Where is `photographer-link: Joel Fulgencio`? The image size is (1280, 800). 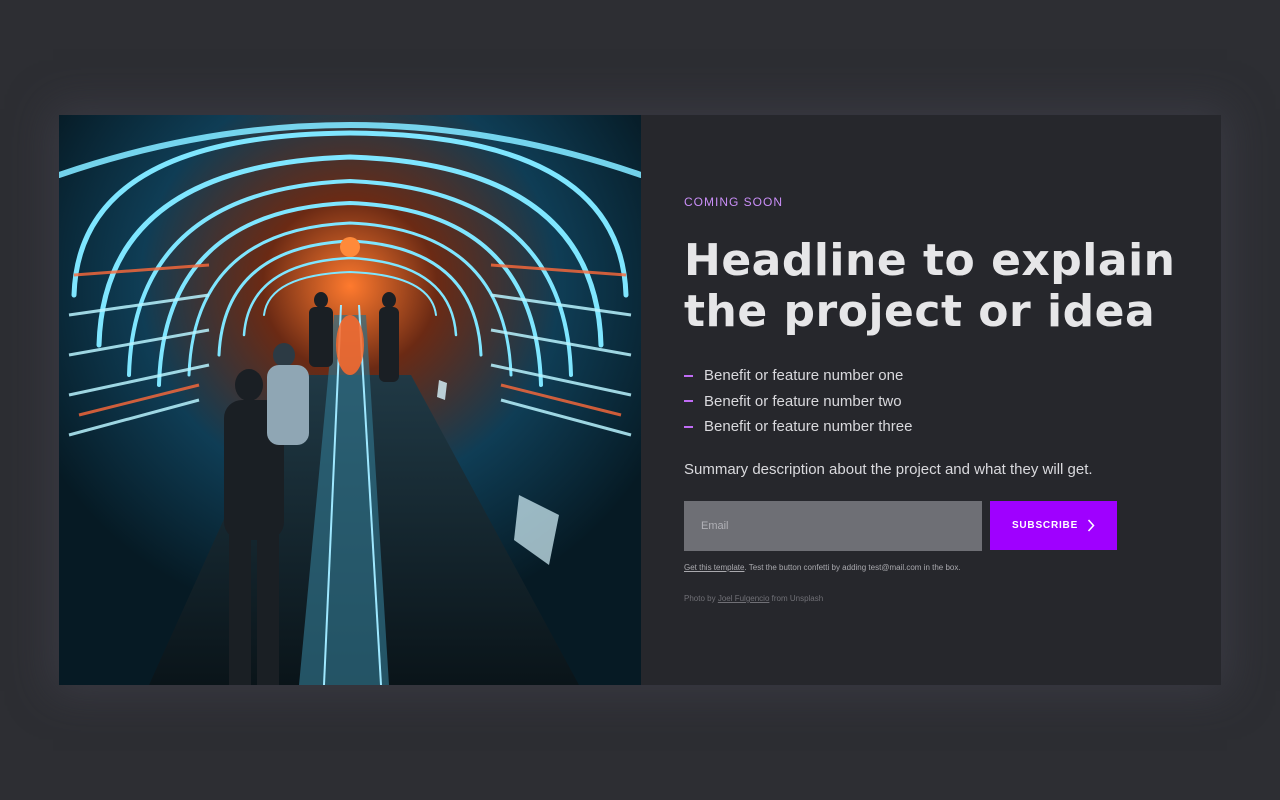 photographer-link: Joel Fulgencio is located at coordinates (744, 598).